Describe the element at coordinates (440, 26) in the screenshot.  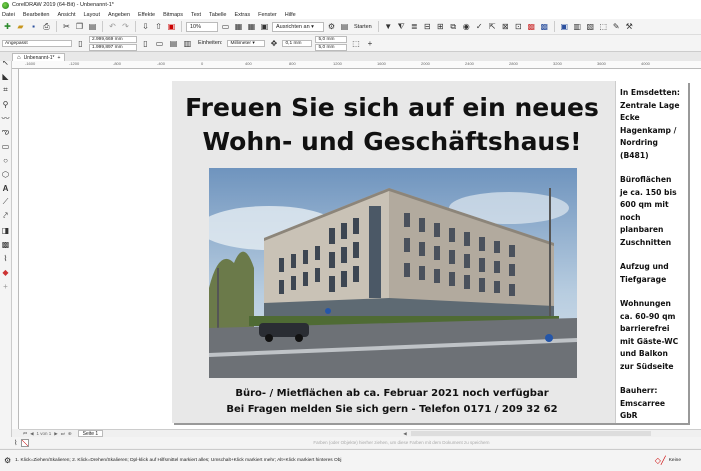
I see `group-icon: ⊞` at that location.